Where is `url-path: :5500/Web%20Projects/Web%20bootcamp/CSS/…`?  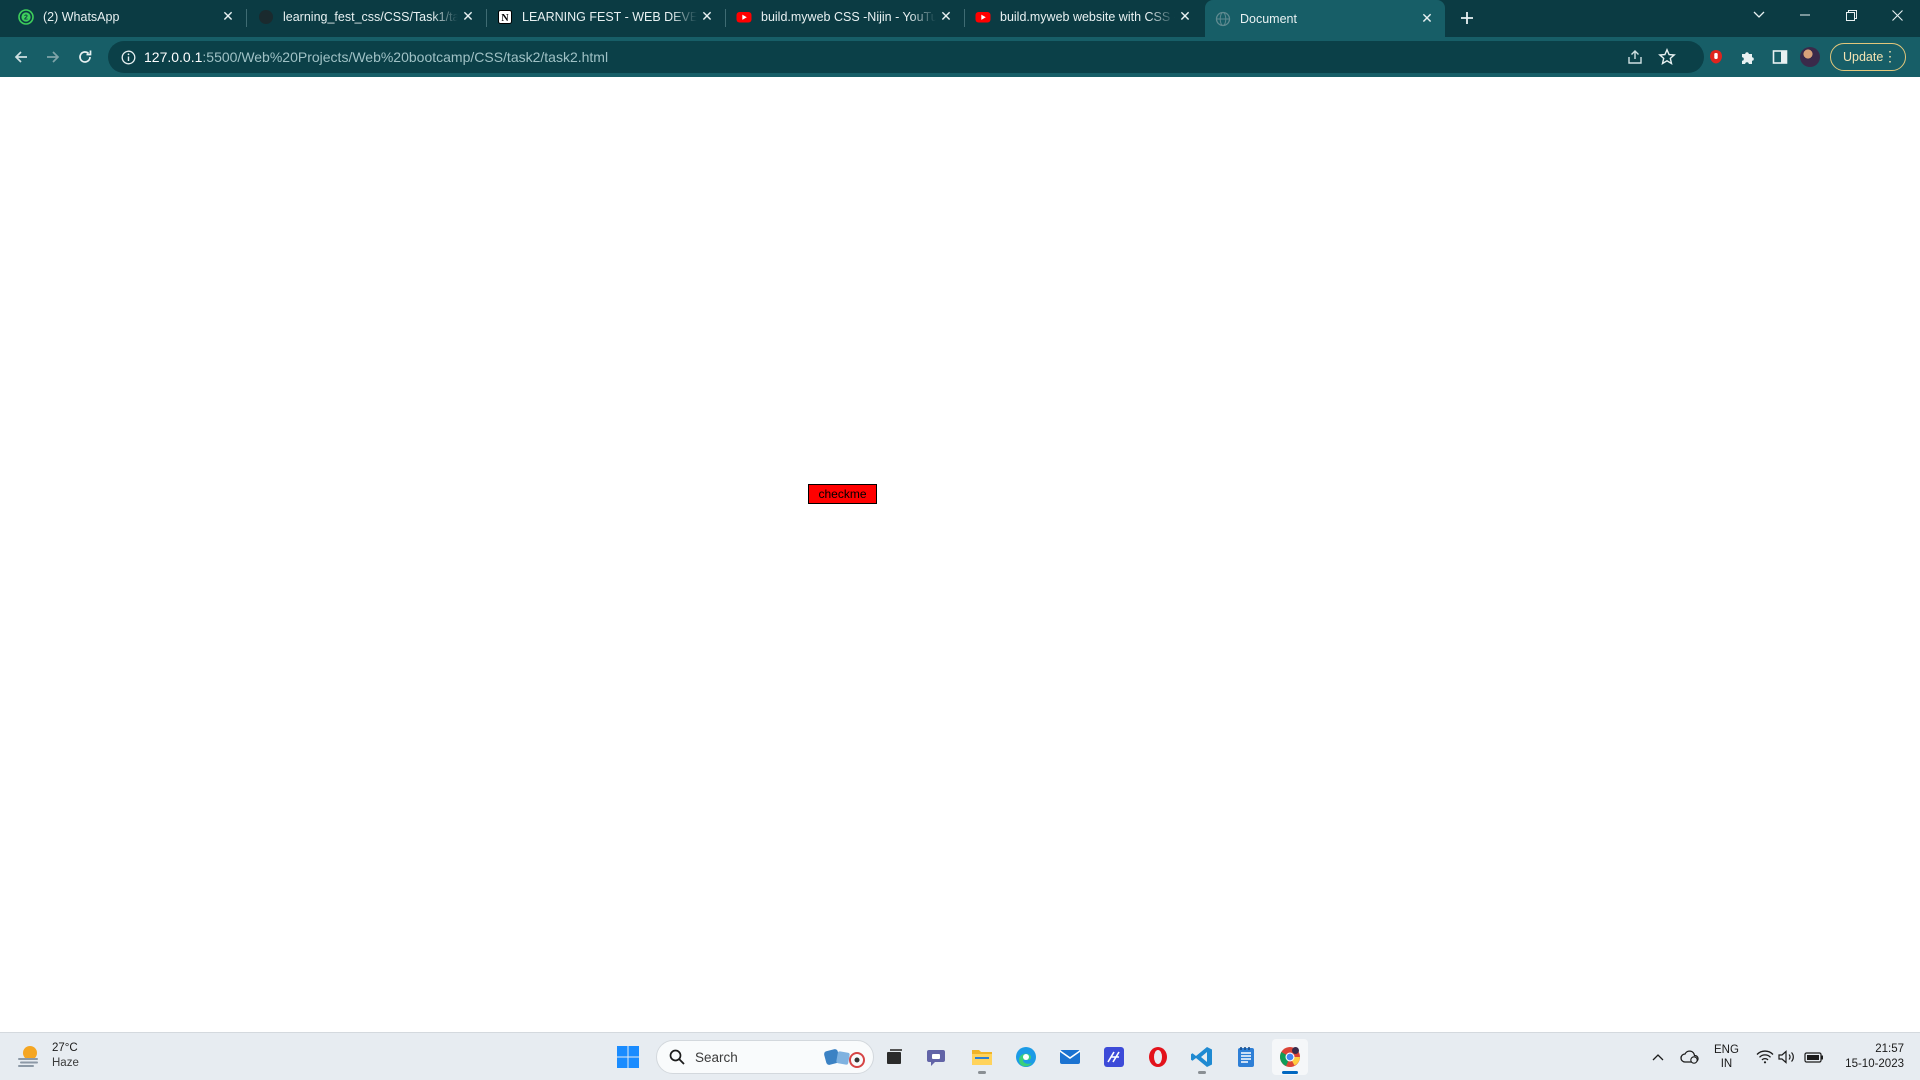 url-path: :5500/Web%20Projects/Web%20bootcamp/CSS/… is located at coordinates (405, 57).